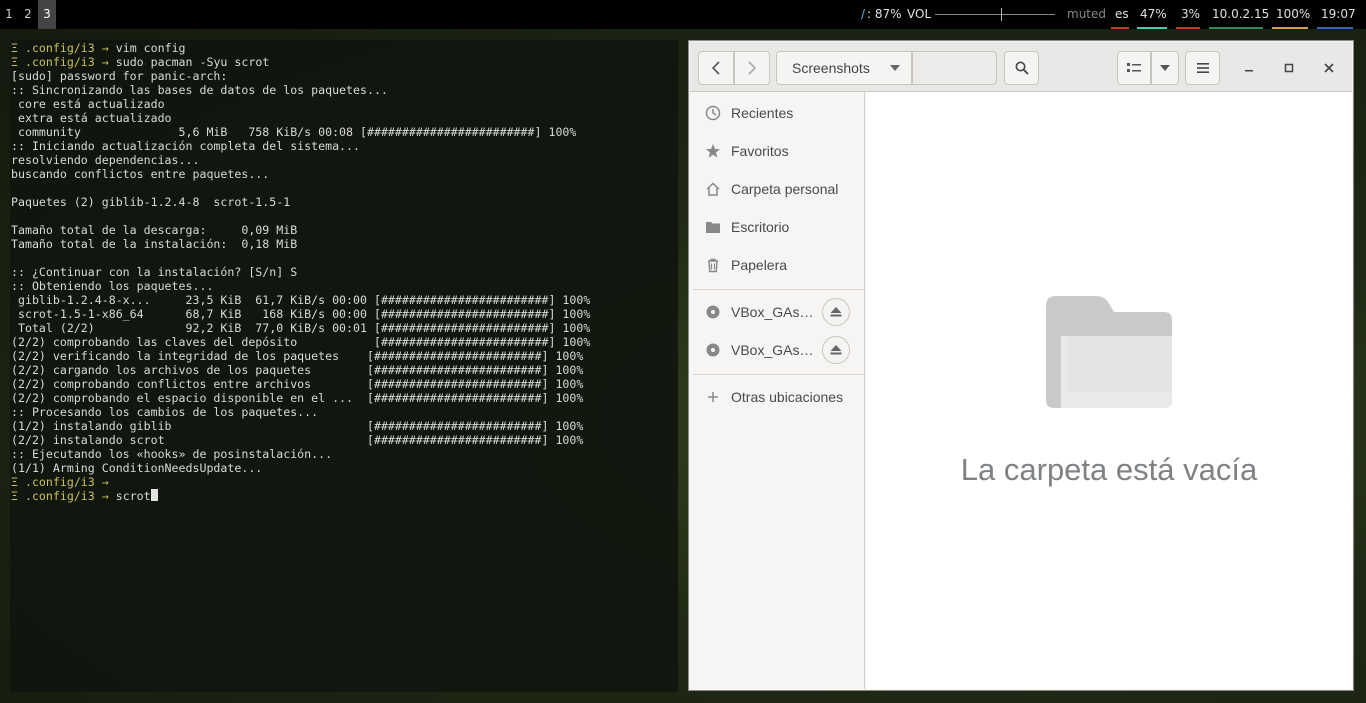  I want to click on sidebar-item-recent: Recientes, so click(778, 113).